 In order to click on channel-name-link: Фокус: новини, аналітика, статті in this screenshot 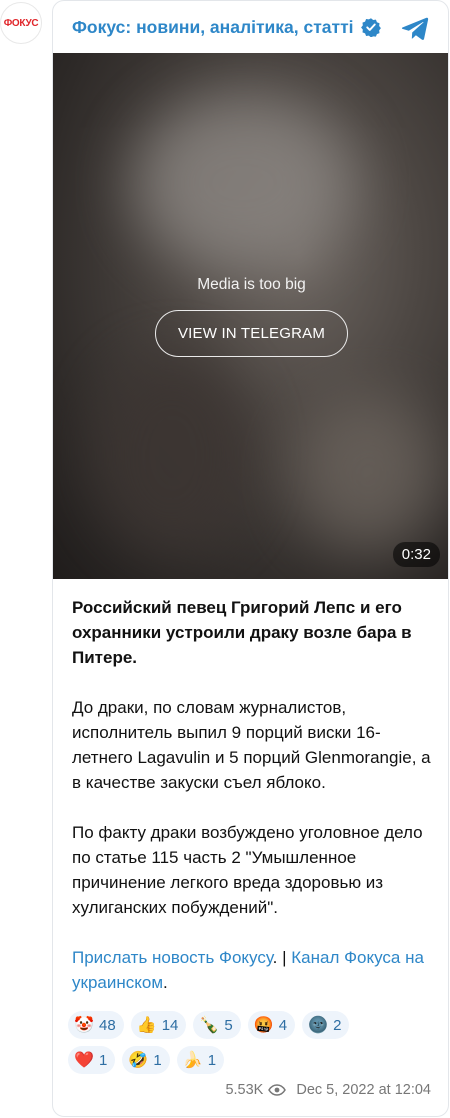, I will do `click(213, 27)`.